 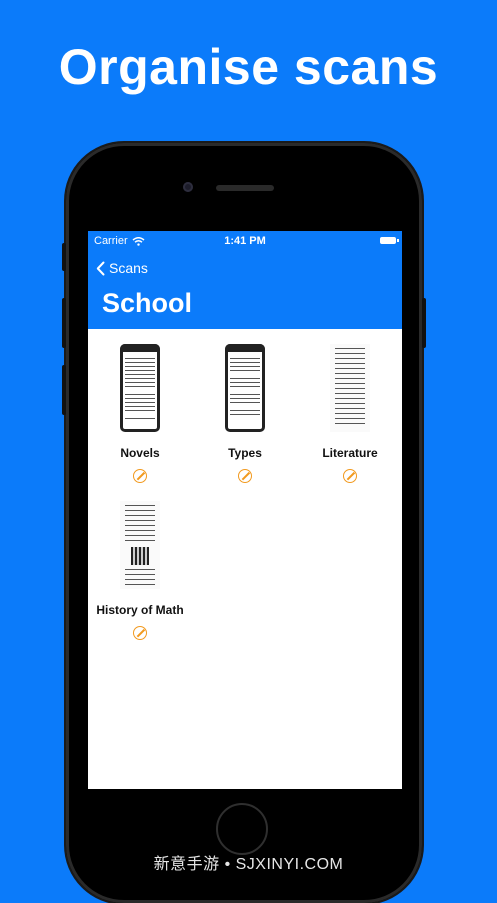 I want to click on back-button: Scans, so click(x=122, y=268).